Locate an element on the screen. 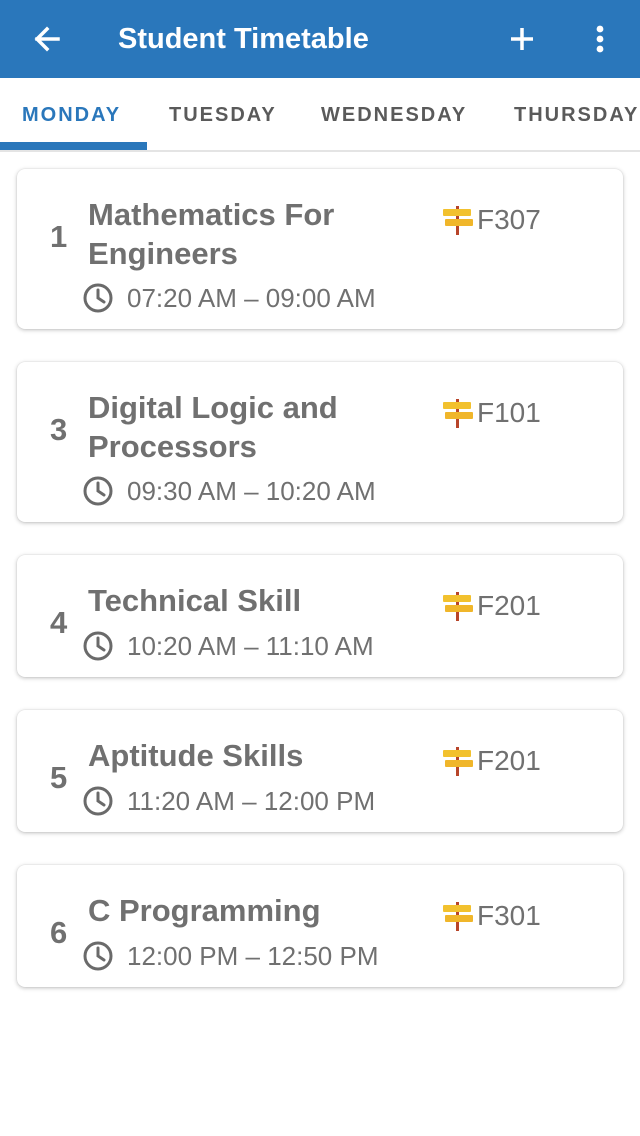 This screenshot has height=1136, width=640. more-vert-icon is located at coordinates (600, 39).